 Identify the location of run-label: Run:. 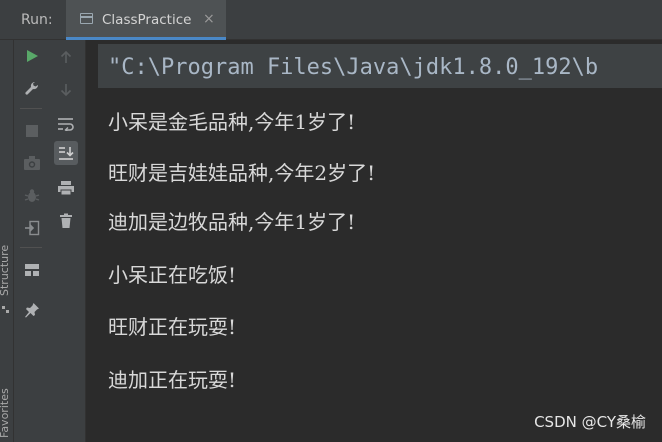
(37, 20).